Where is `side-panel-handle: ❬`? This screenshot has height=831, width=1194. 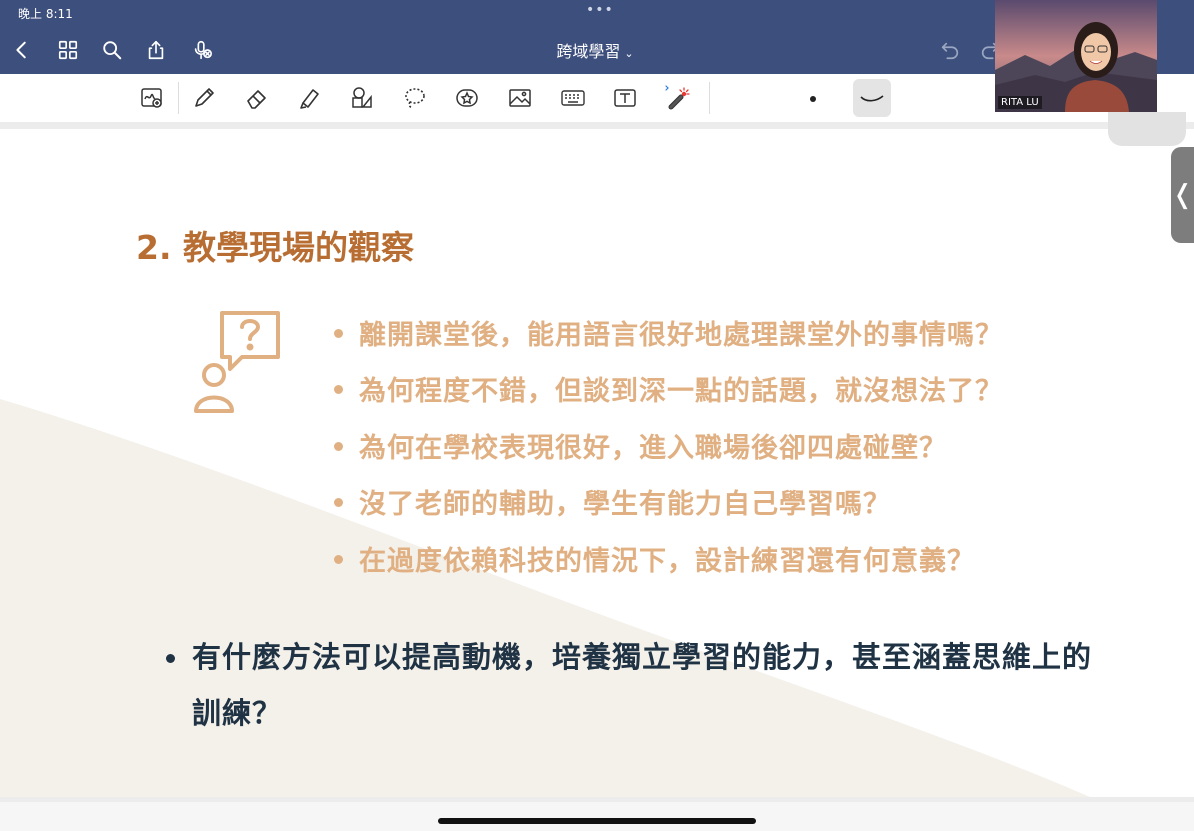
side-panel-handle: ❬ is located at coordinates (1182, 195).